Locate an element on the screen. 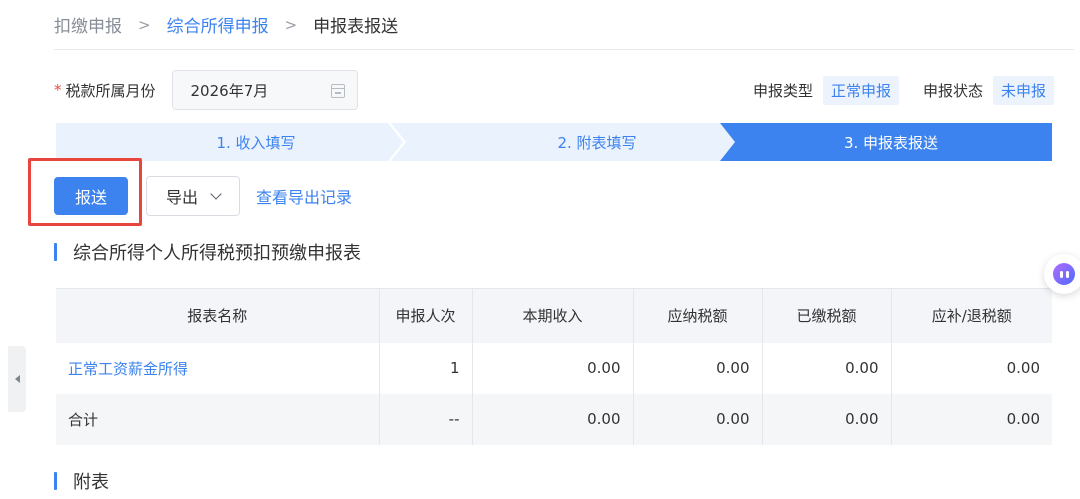 This screenshot has width=1080, height=499. column-header: 申报人次 is located at coordinates (426, 315).